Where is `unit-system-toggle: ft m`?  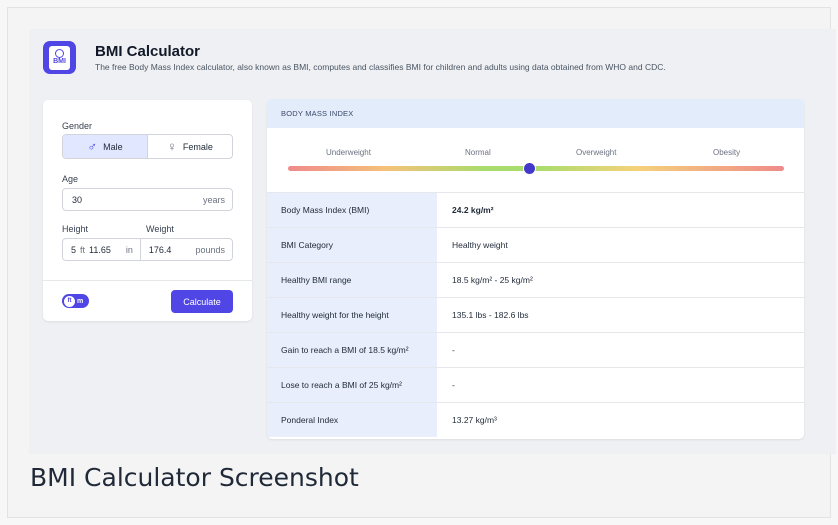
unit-system-toggle: ft m is located at coordinates (75, 301).